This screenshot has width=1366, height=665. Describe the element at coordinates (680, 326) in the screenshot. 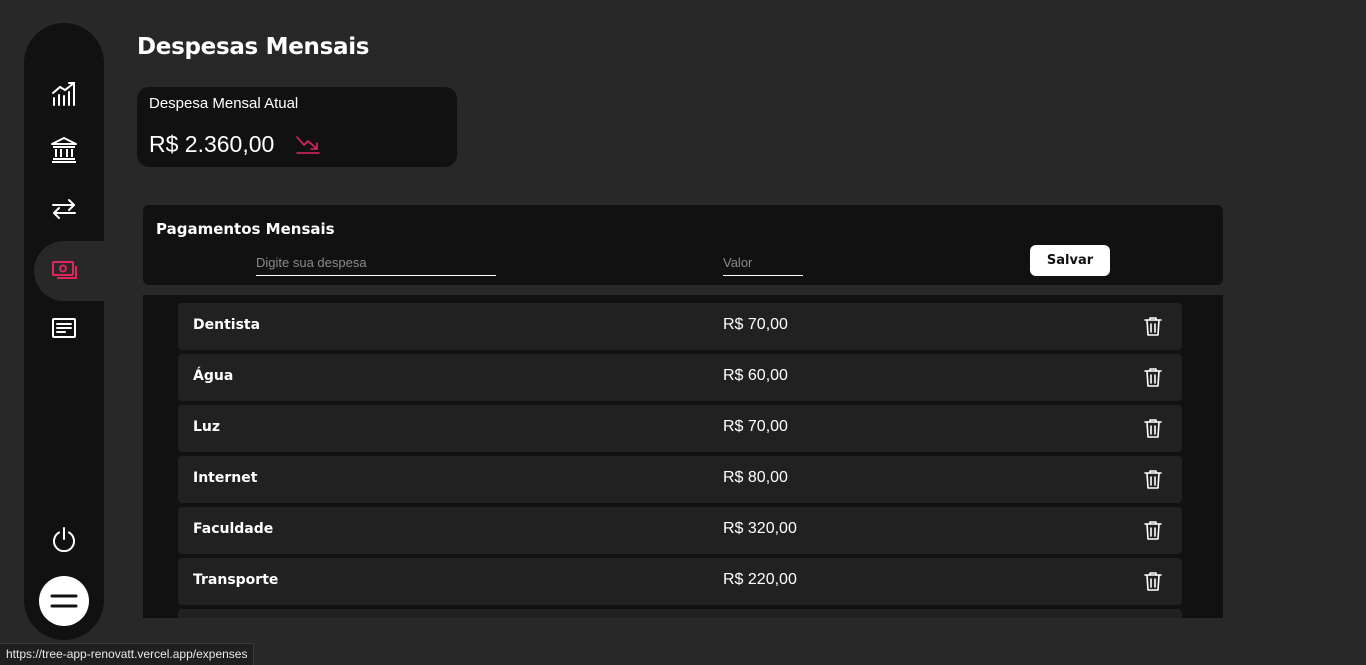

I see `list-item: Dentista R$ 70,00` at that location.